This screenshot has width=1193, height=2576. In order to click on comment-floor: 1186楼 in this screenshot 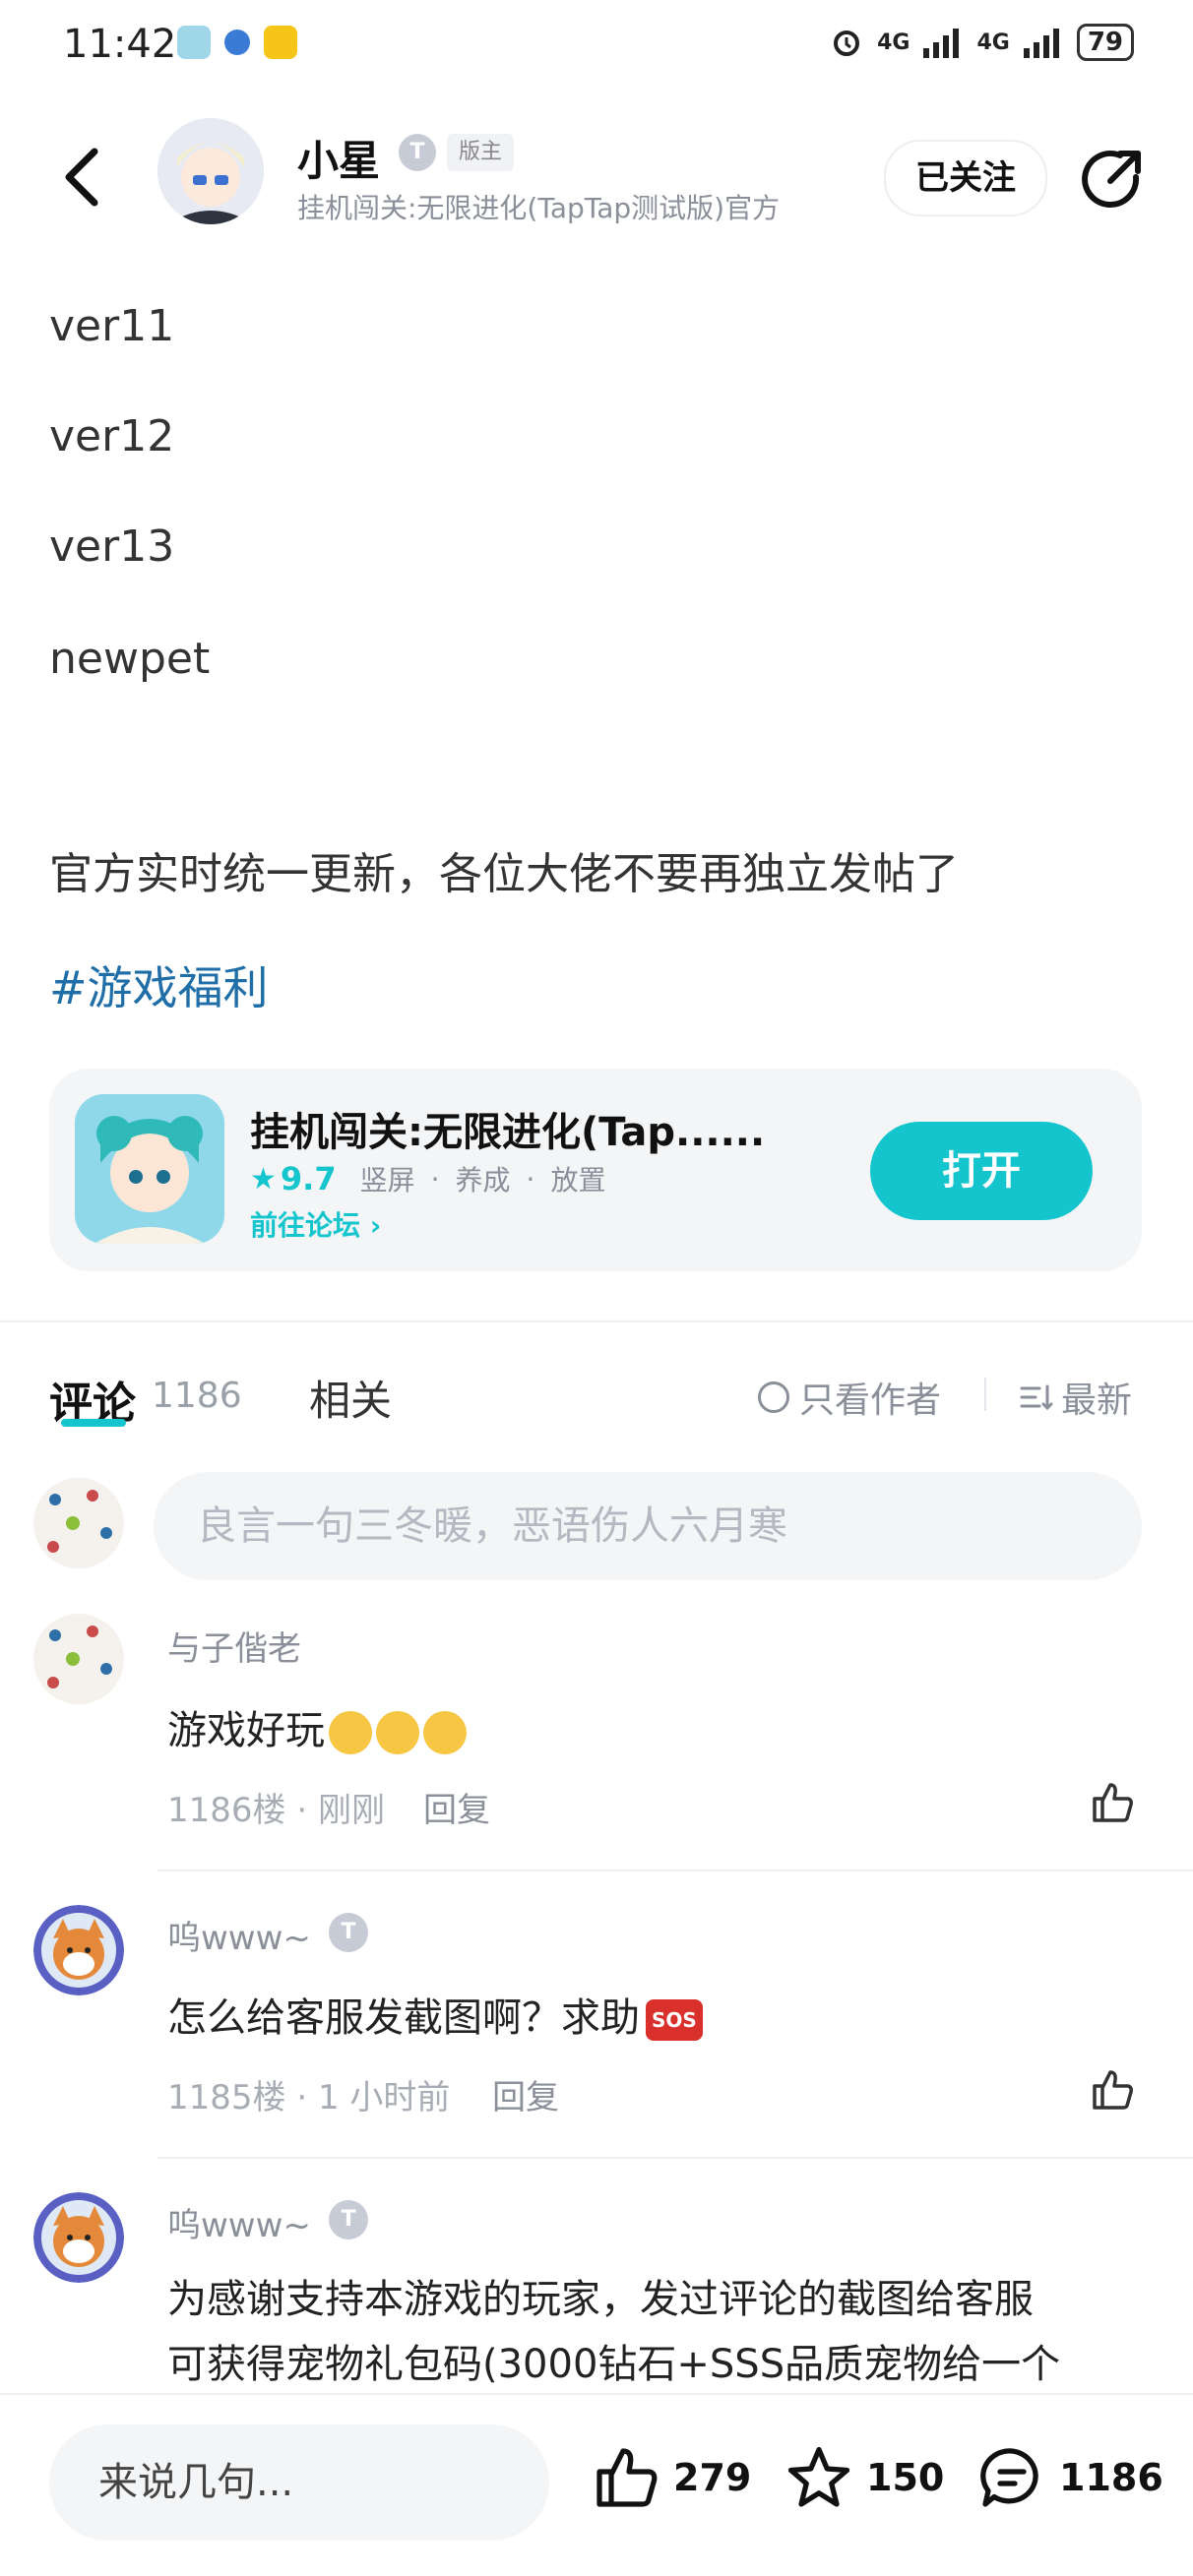, I will do `click(226, 1810)`.